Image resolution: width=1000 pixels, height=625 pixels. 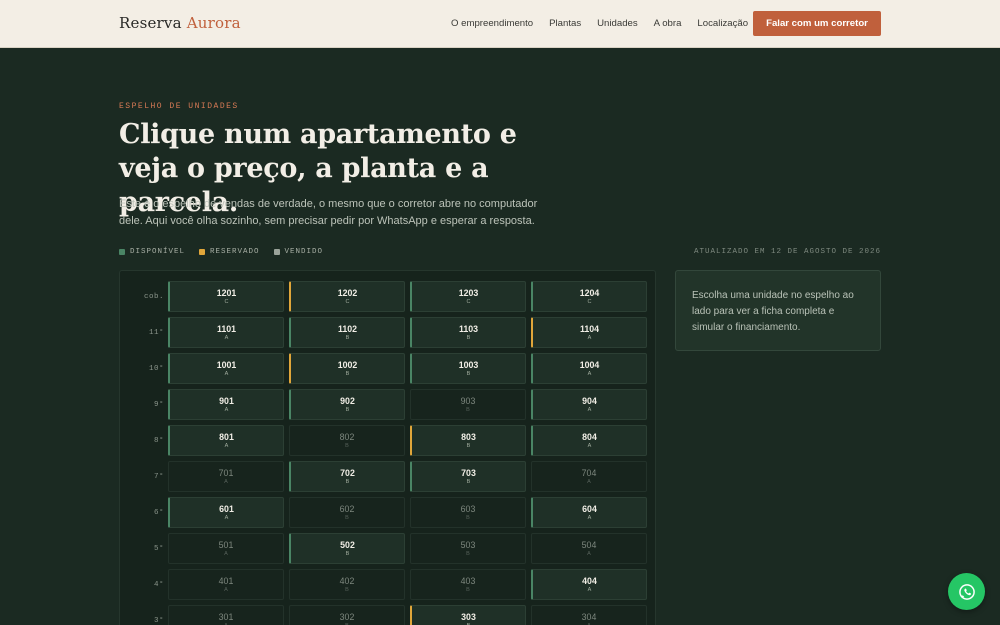 I want to click on legend-available-label: DISPONÍVEL, so click(x=158, y=252).